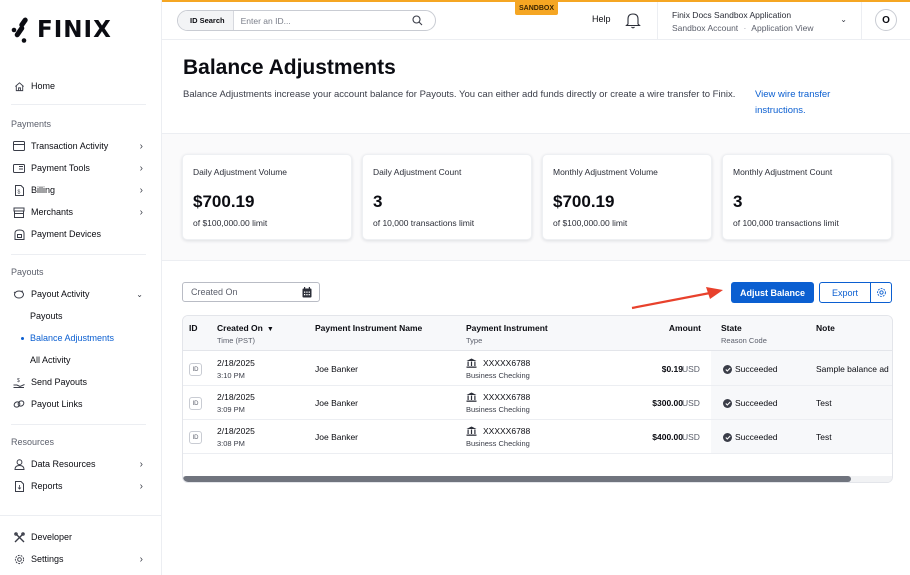  What do you see at coordinates (236, 397) in the screenshot?
I see `row-date: 2/18/2025` at bounding box center [236, 397].